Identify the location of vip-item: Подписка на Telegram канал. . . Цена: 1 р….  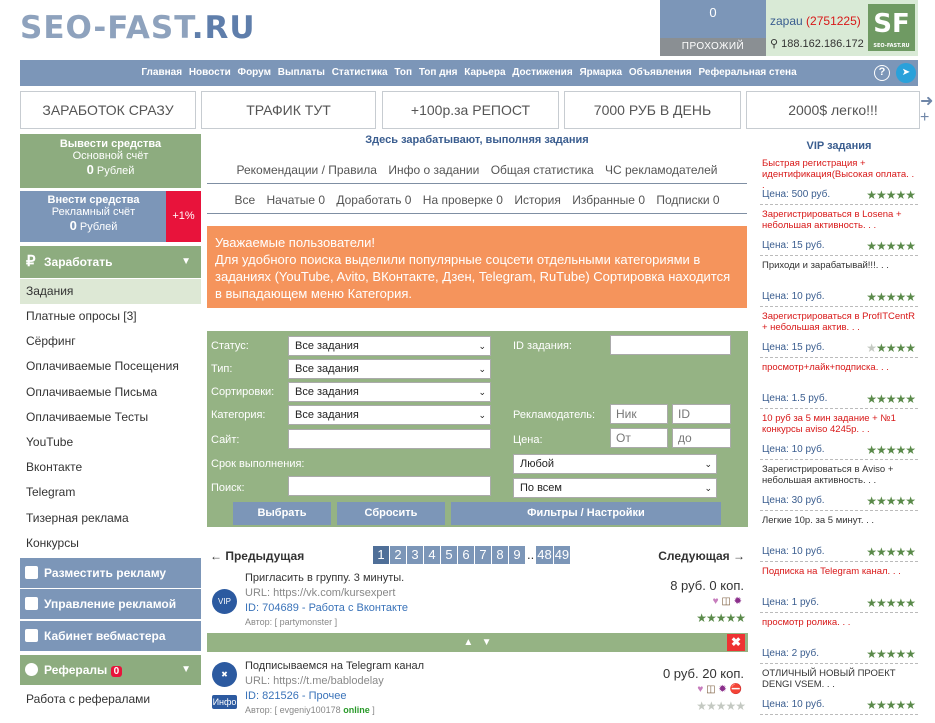
(839, 588).